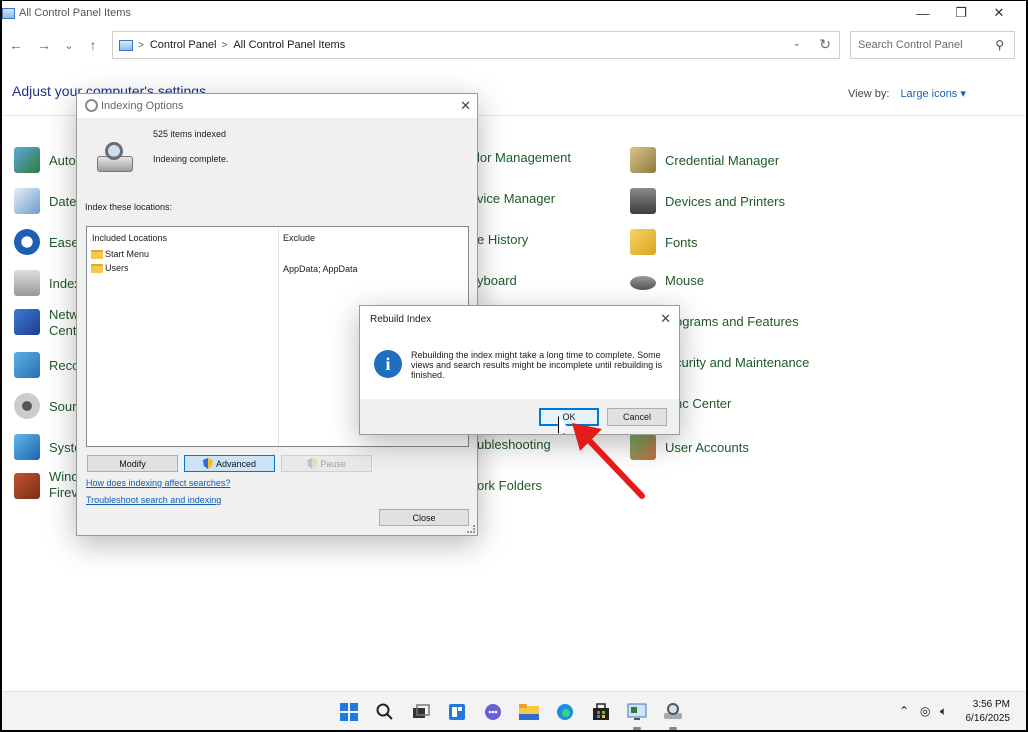 The image size is (1028, 732). What do you see at coordinates (514, 710) in the screenshot?
I see `taskbar: ⌃ ◎ 🔈︎ 3:56 PM 6/16/2025` at bounding box center [514, 710].